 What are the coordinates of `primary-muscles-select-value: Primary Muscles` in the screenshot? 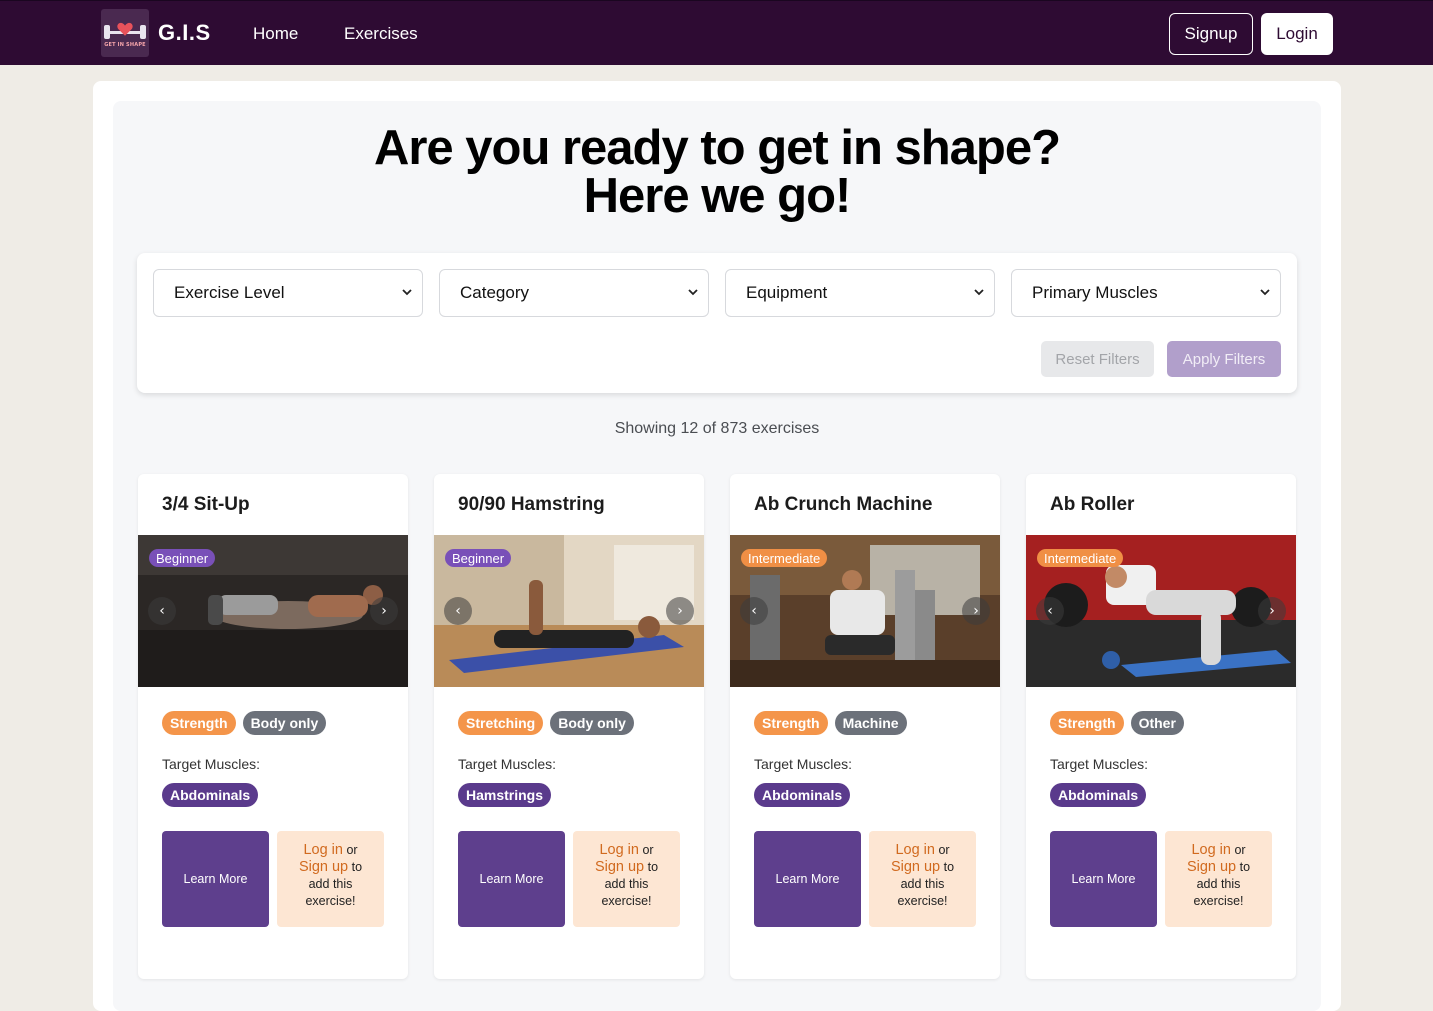 It's located at (1095, 292).